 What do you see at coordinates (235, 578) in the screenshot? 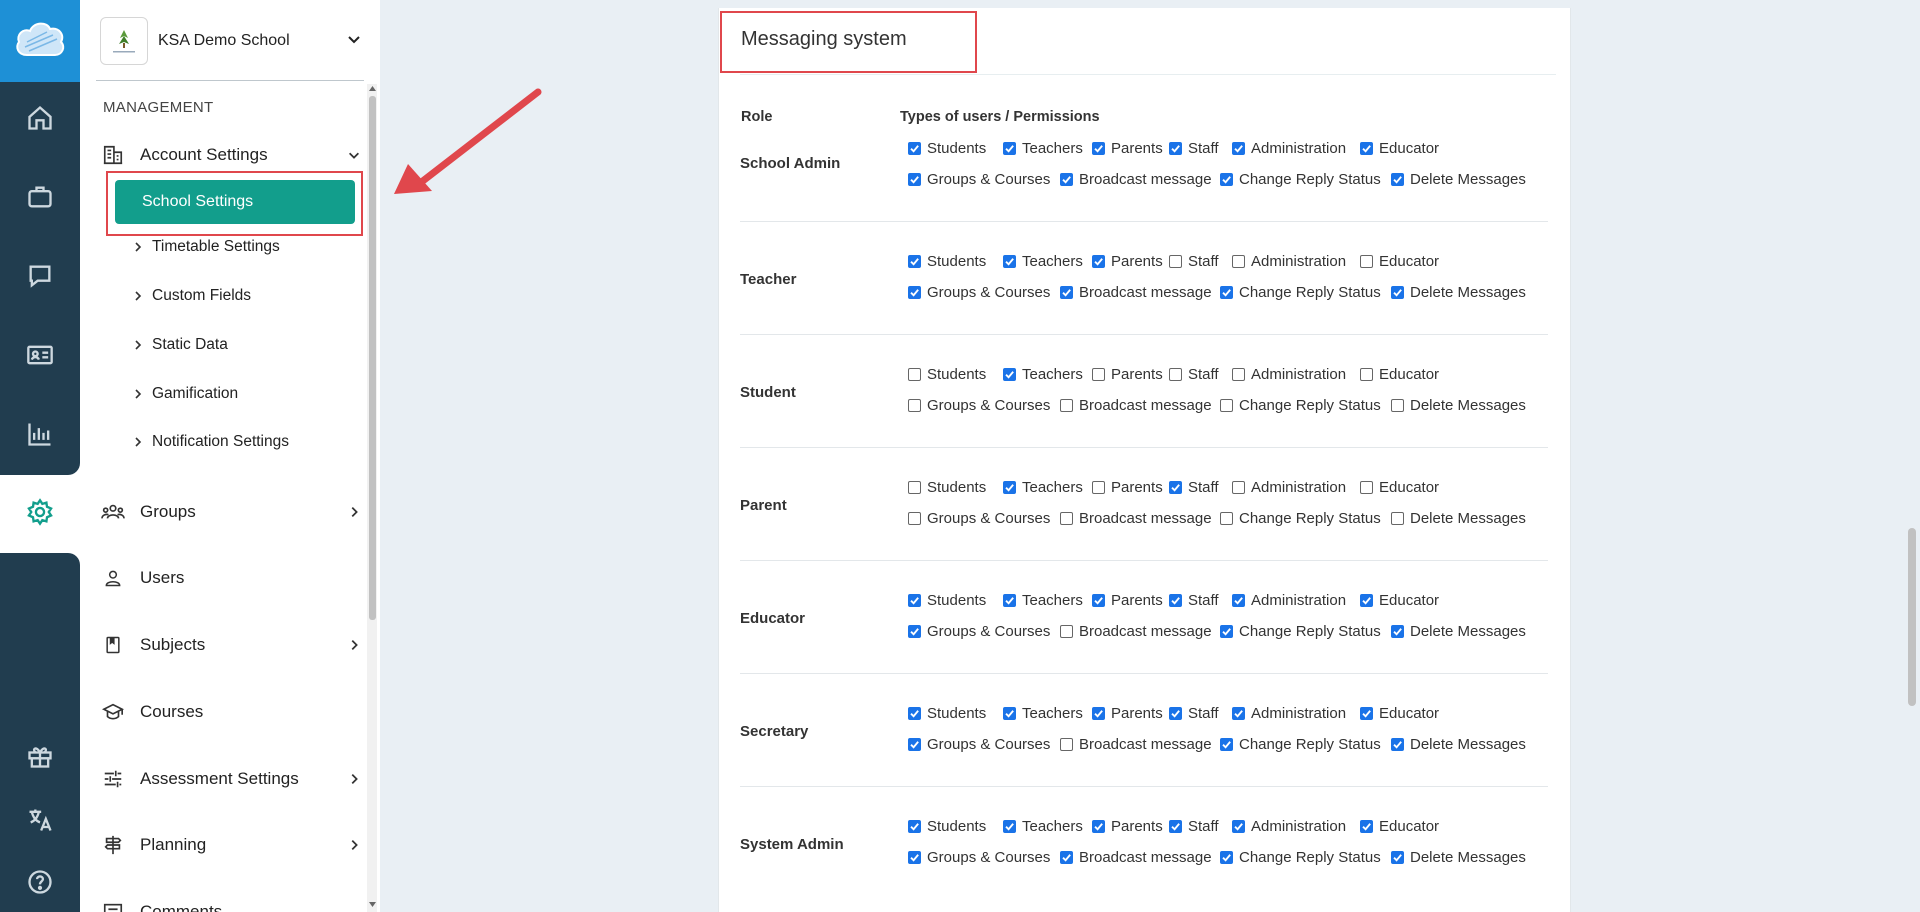
I see `nav-users: Users` at bounding box center [235, 578].